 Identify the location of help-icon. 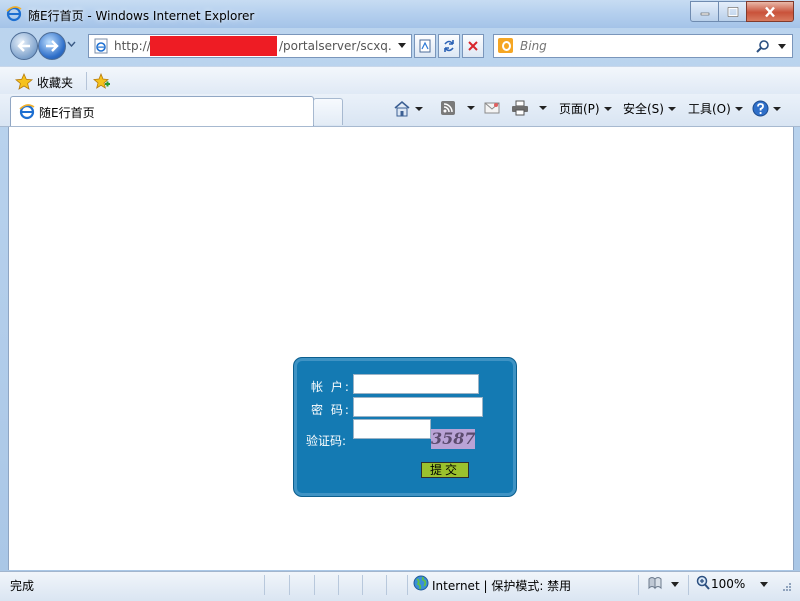
(760, 108).